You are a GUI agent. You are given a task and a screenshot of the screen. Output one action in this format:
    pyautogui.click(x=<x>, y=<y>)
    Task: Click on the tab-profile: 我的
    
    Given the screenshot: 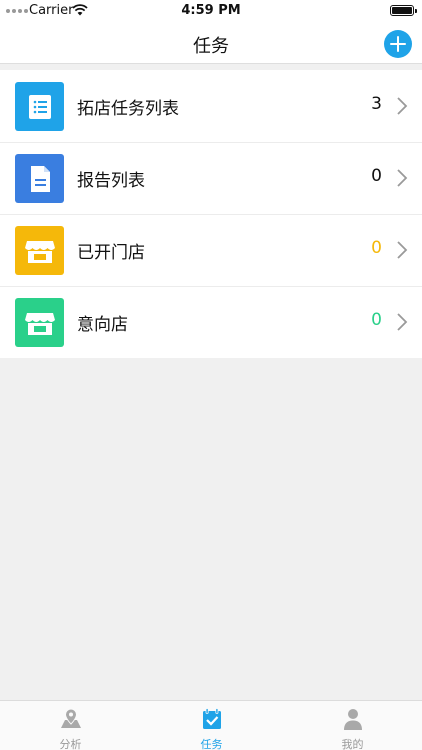 What is the action you would take?
    pyautogui.click(x=352, y=725)
    